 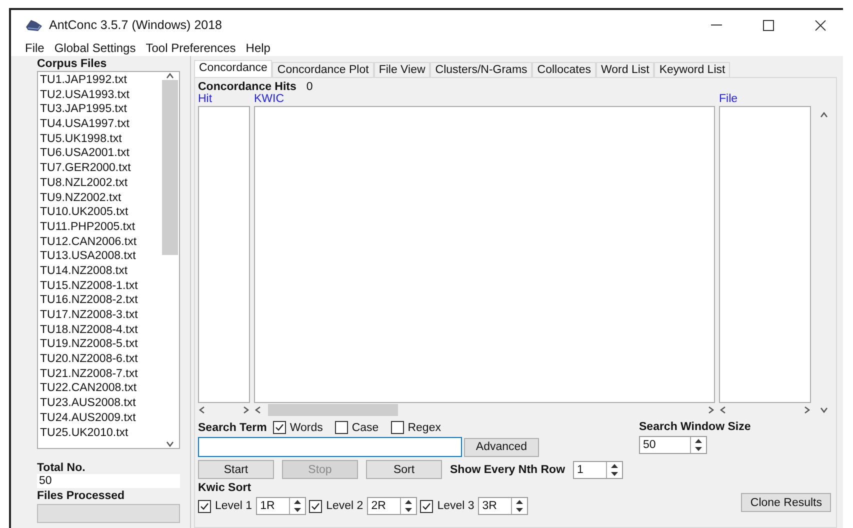 What do you see at coordinates (323, 69) in the screenshot?
I see `tab: Concordance Plot` at bounding box center [323, 69].